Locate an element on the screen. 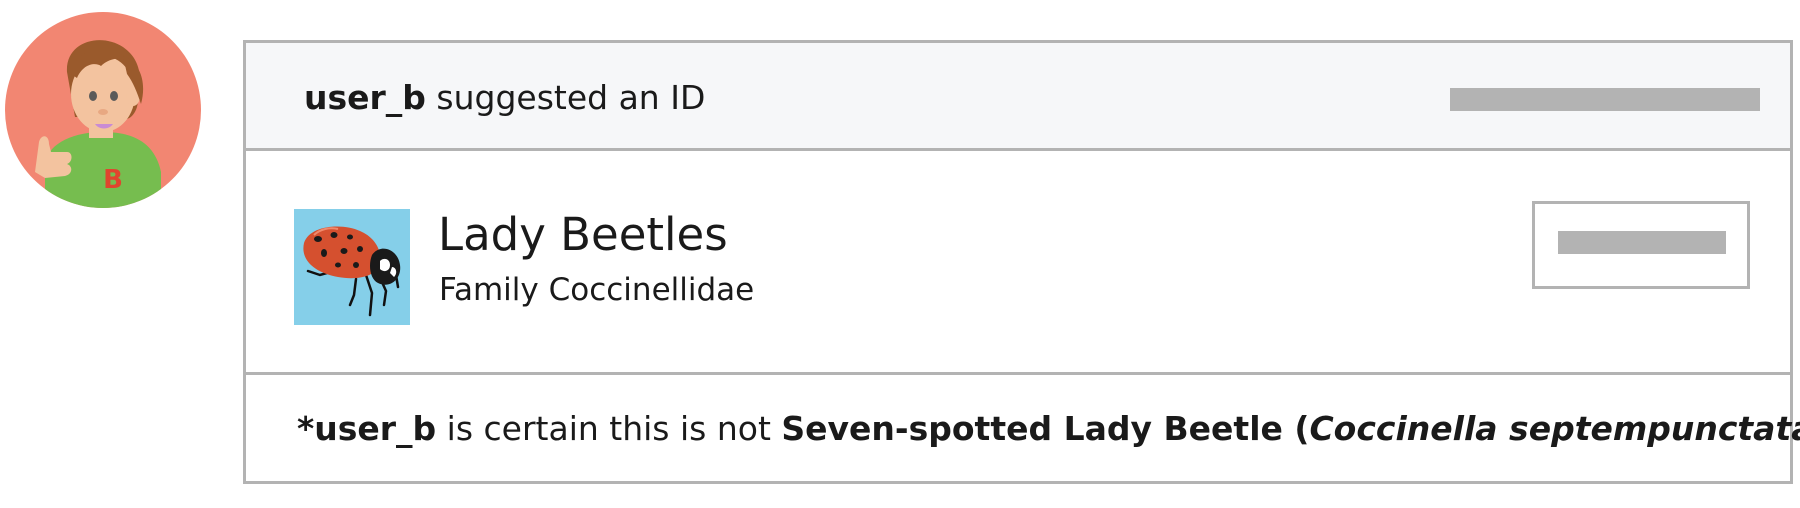  footer-open-paren: ( is located at coordinates (1296, 428).